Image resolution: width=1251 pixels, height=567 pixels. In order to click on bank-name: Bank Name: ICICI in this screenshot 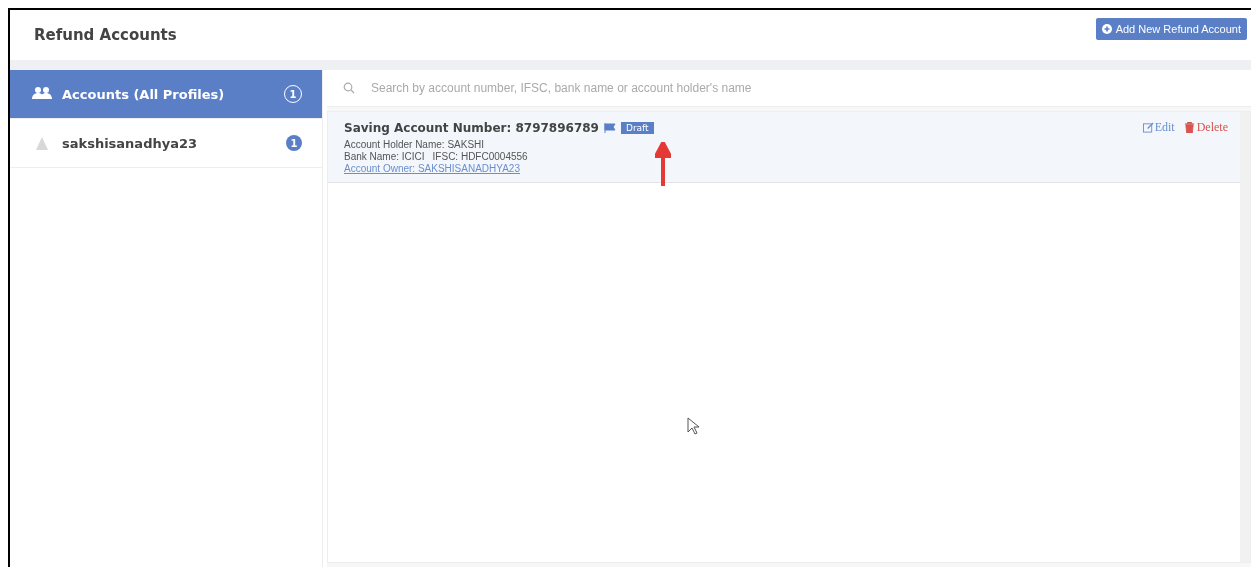, I will do `click(384, 156)`.